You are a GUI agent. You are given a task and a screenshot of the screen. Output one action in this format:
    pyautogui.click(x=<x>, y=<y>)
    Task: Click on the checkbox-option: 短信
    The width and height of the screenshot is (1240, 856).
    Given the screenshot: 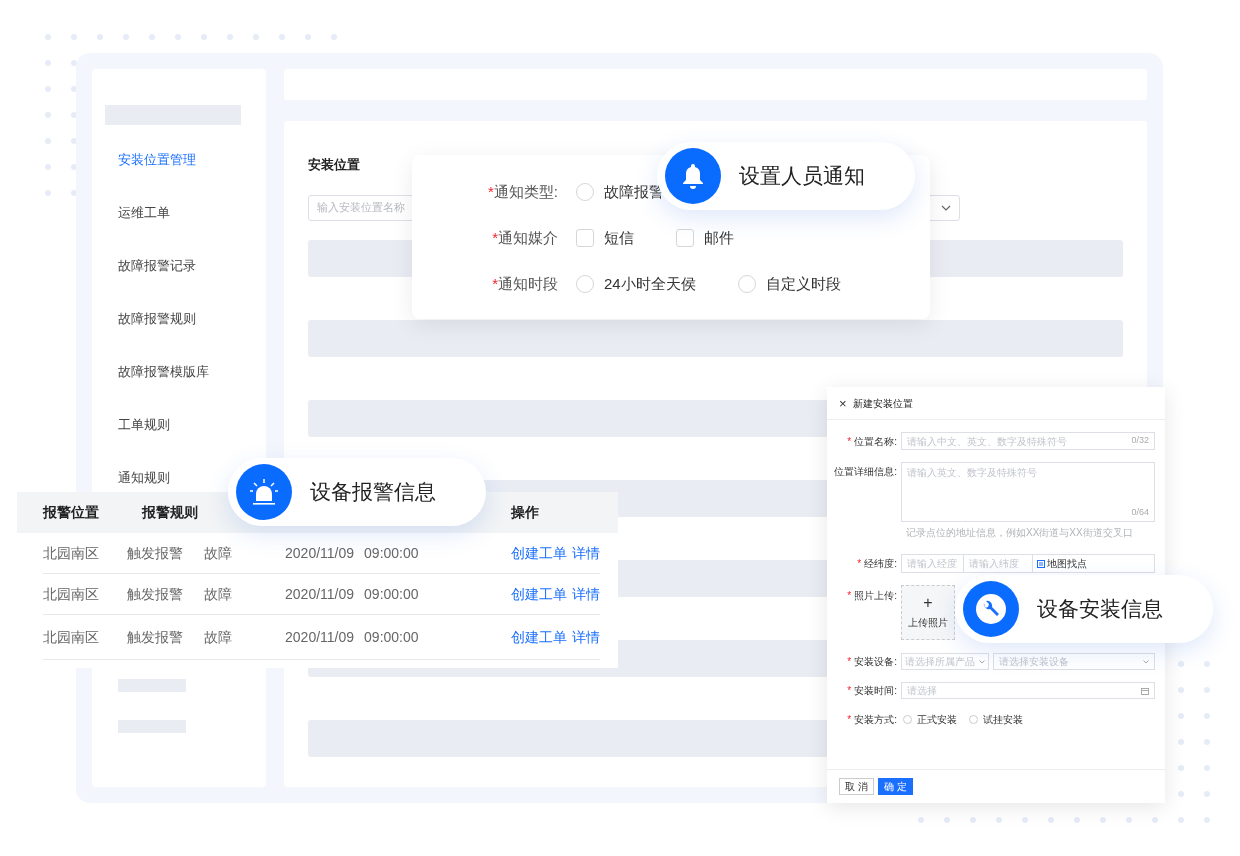 What is the action you would take?
    pyautogui.click(x=605, y=238)
    